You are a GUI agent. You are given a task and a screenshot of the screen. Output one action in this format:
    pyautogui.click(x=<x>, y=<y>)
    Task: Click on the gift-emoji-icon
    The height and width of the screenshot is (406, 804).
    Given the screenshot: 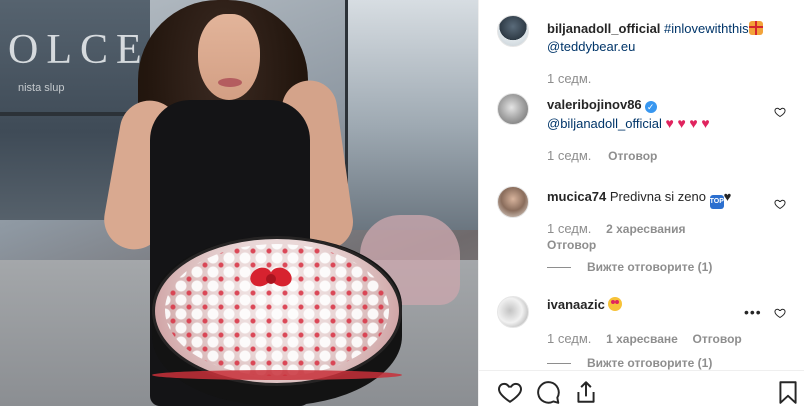 What is the action you would take?
    pyautogui.click(x=755, y=28)
    